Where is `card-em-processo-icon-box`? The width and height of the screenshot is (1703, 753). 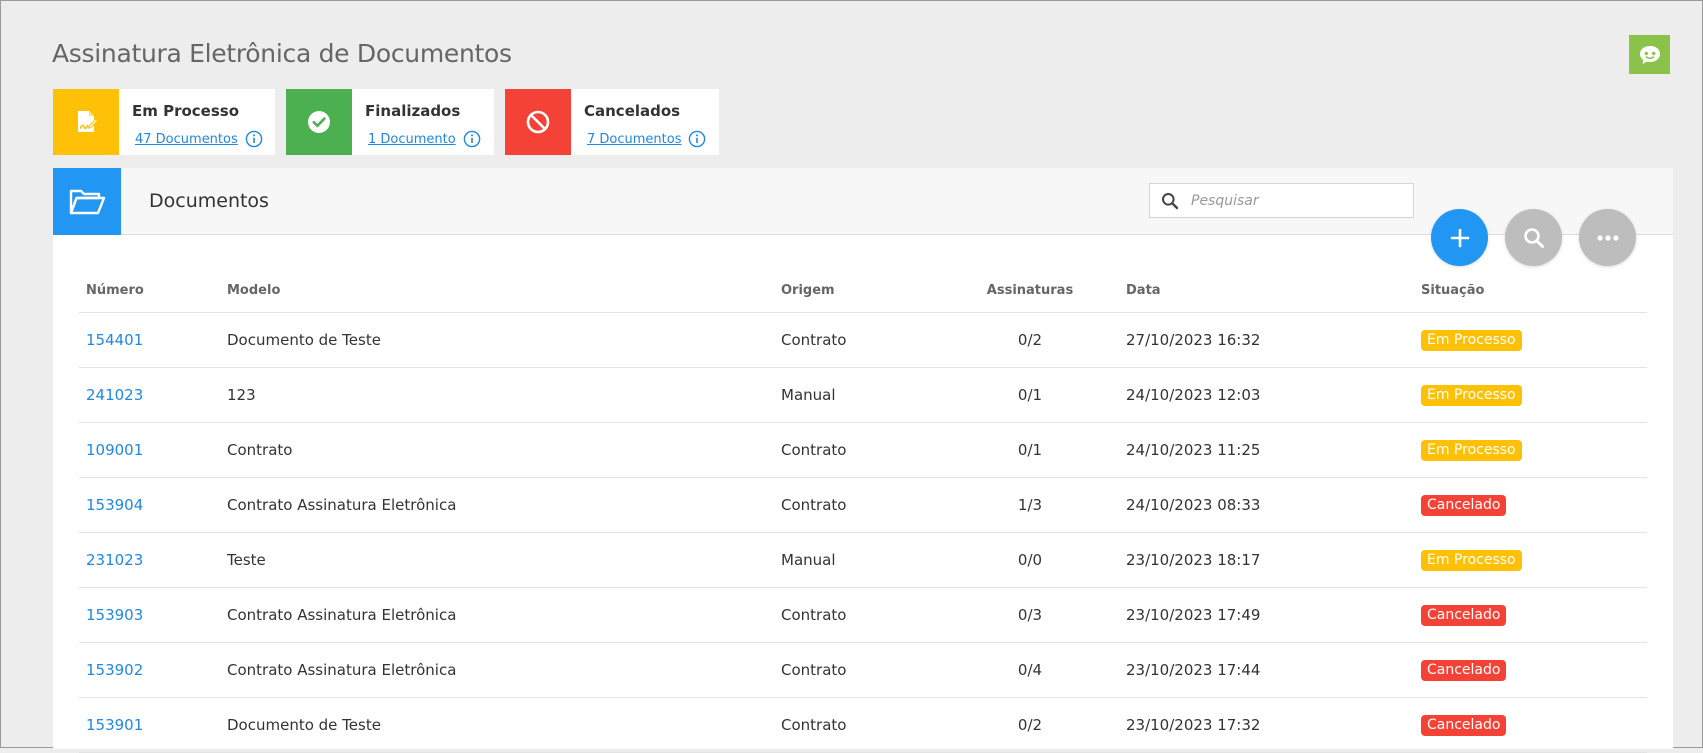 card-em-processo-icon-box is located at coordinates (86, 122).